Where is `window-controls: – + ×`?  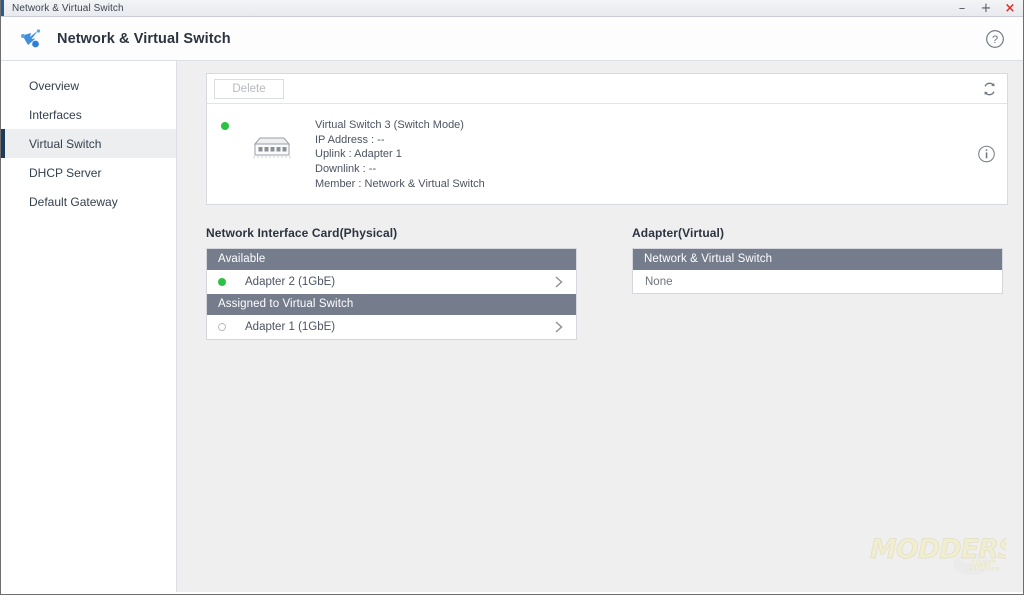
window-controls: – + × is located at coordinates (986, 8).